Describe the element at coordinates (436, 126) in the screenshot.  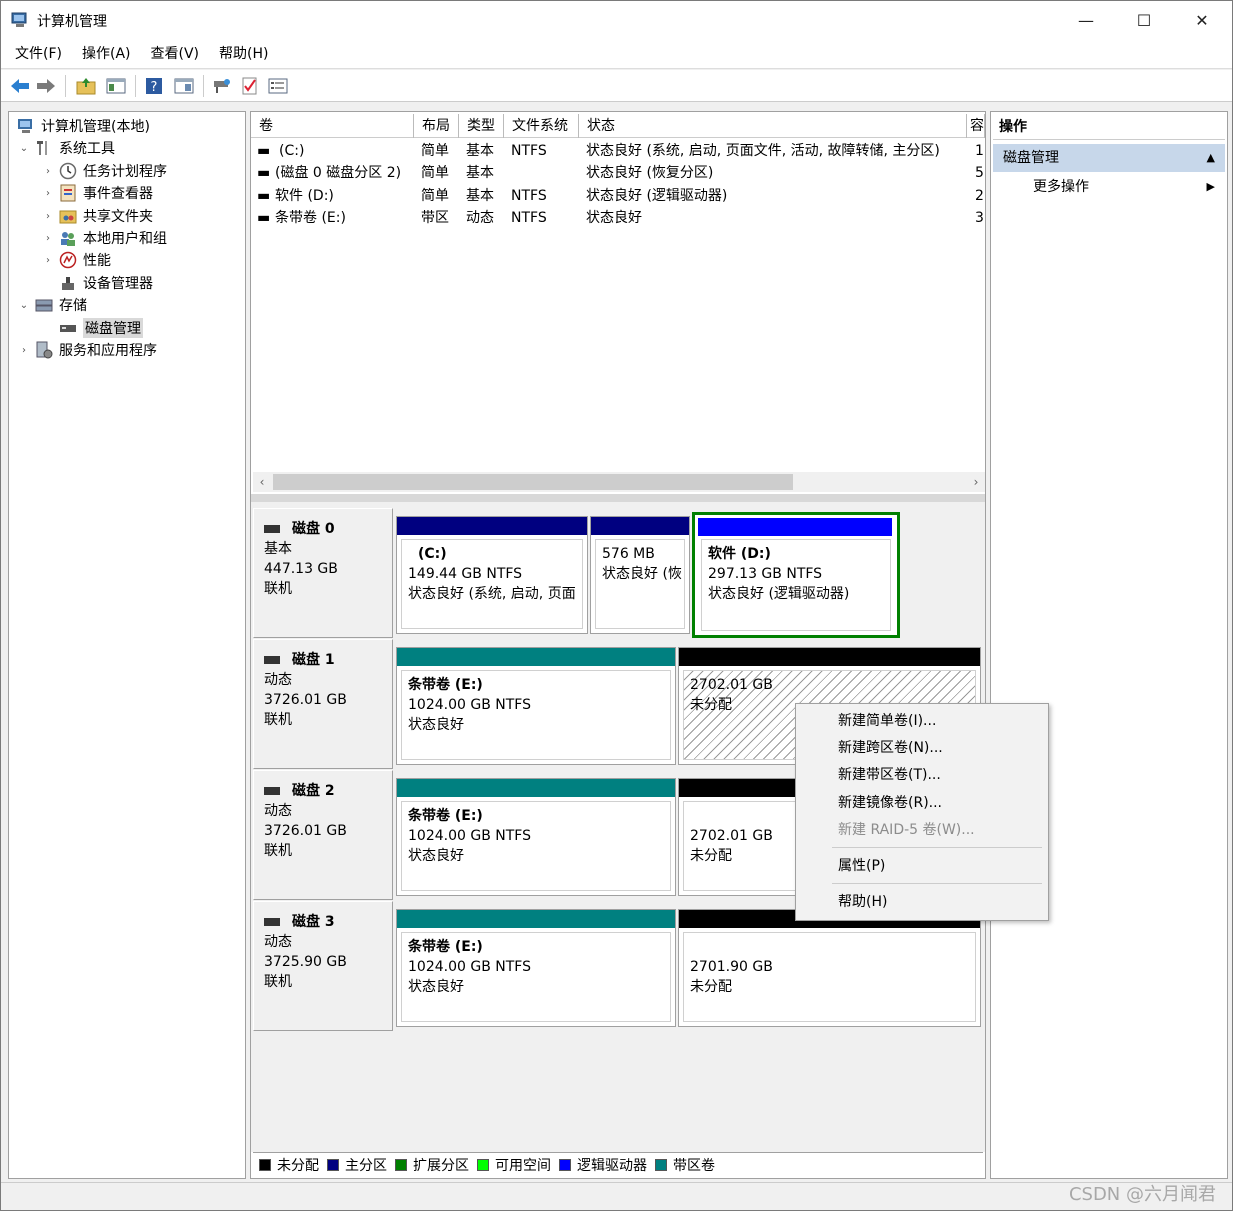
I see `column-header-layout: 布局` at that location.